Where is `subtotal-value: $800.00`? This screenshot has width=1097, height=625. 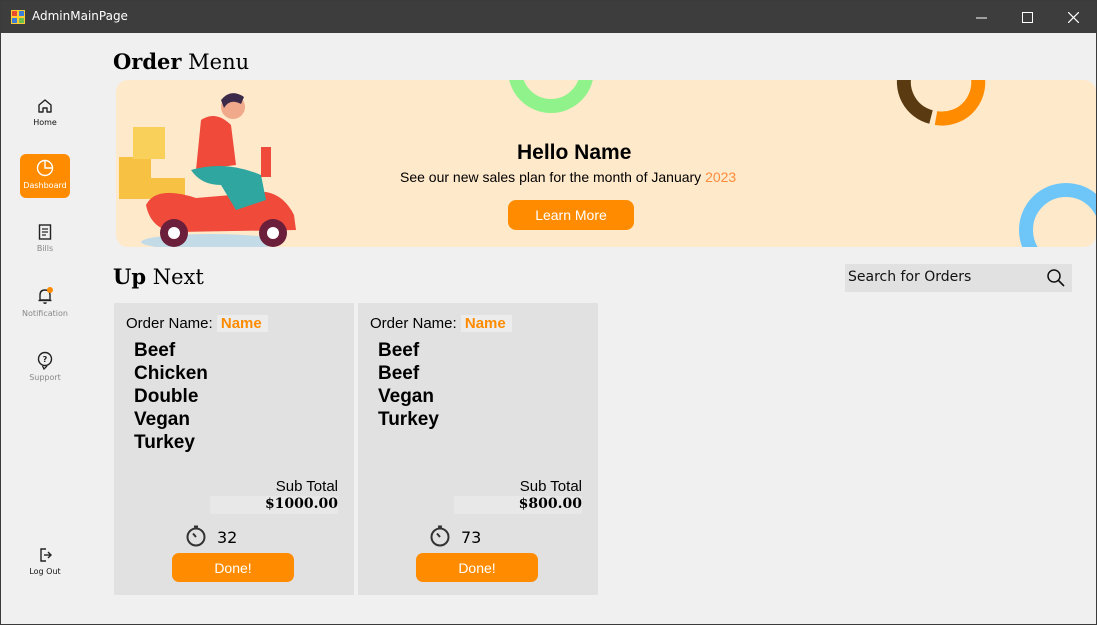 subtotal-value: $800.00 is located at coordinates (518, 505).